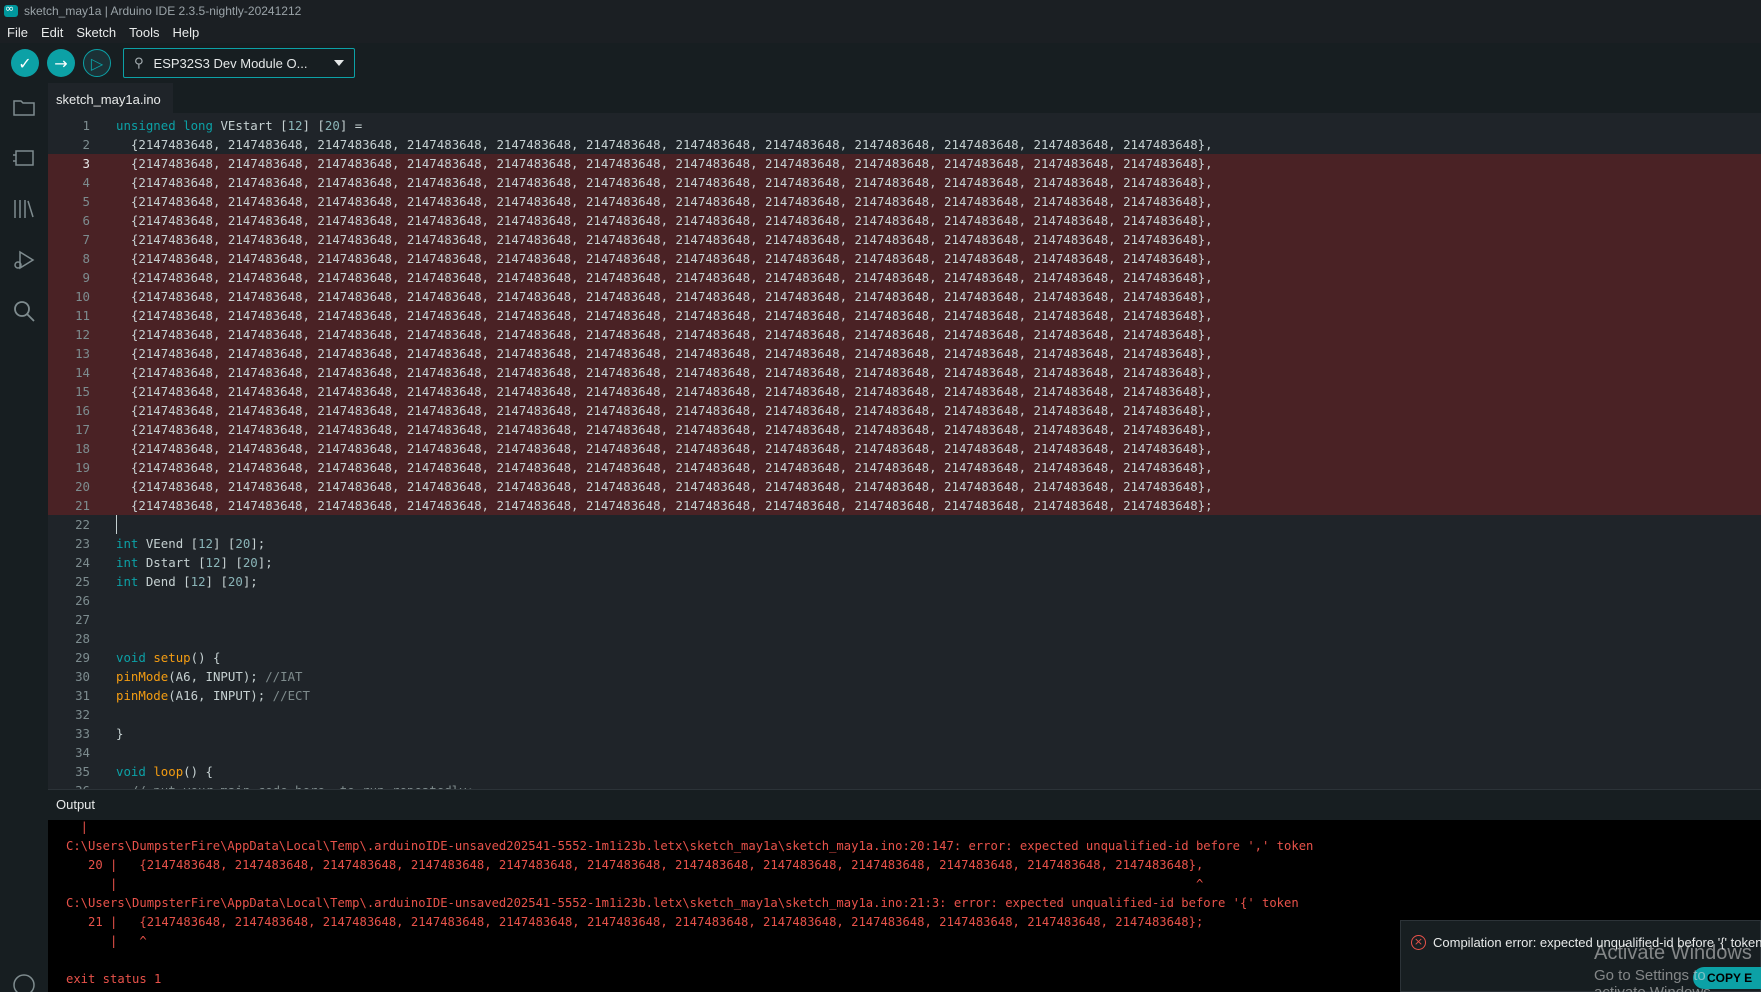 The height and width of the screenshot is (992, 1761). I want to click on line-number: 4, so click(86, 182).